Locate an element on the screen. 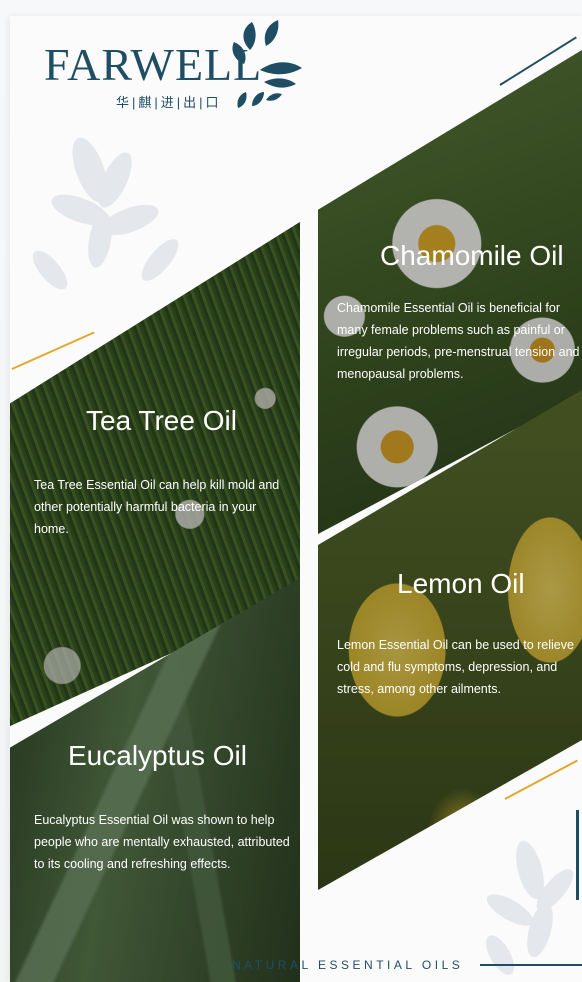  eucalyptus-title: Eucalyptus Oil is located at coordinates (157, 755).